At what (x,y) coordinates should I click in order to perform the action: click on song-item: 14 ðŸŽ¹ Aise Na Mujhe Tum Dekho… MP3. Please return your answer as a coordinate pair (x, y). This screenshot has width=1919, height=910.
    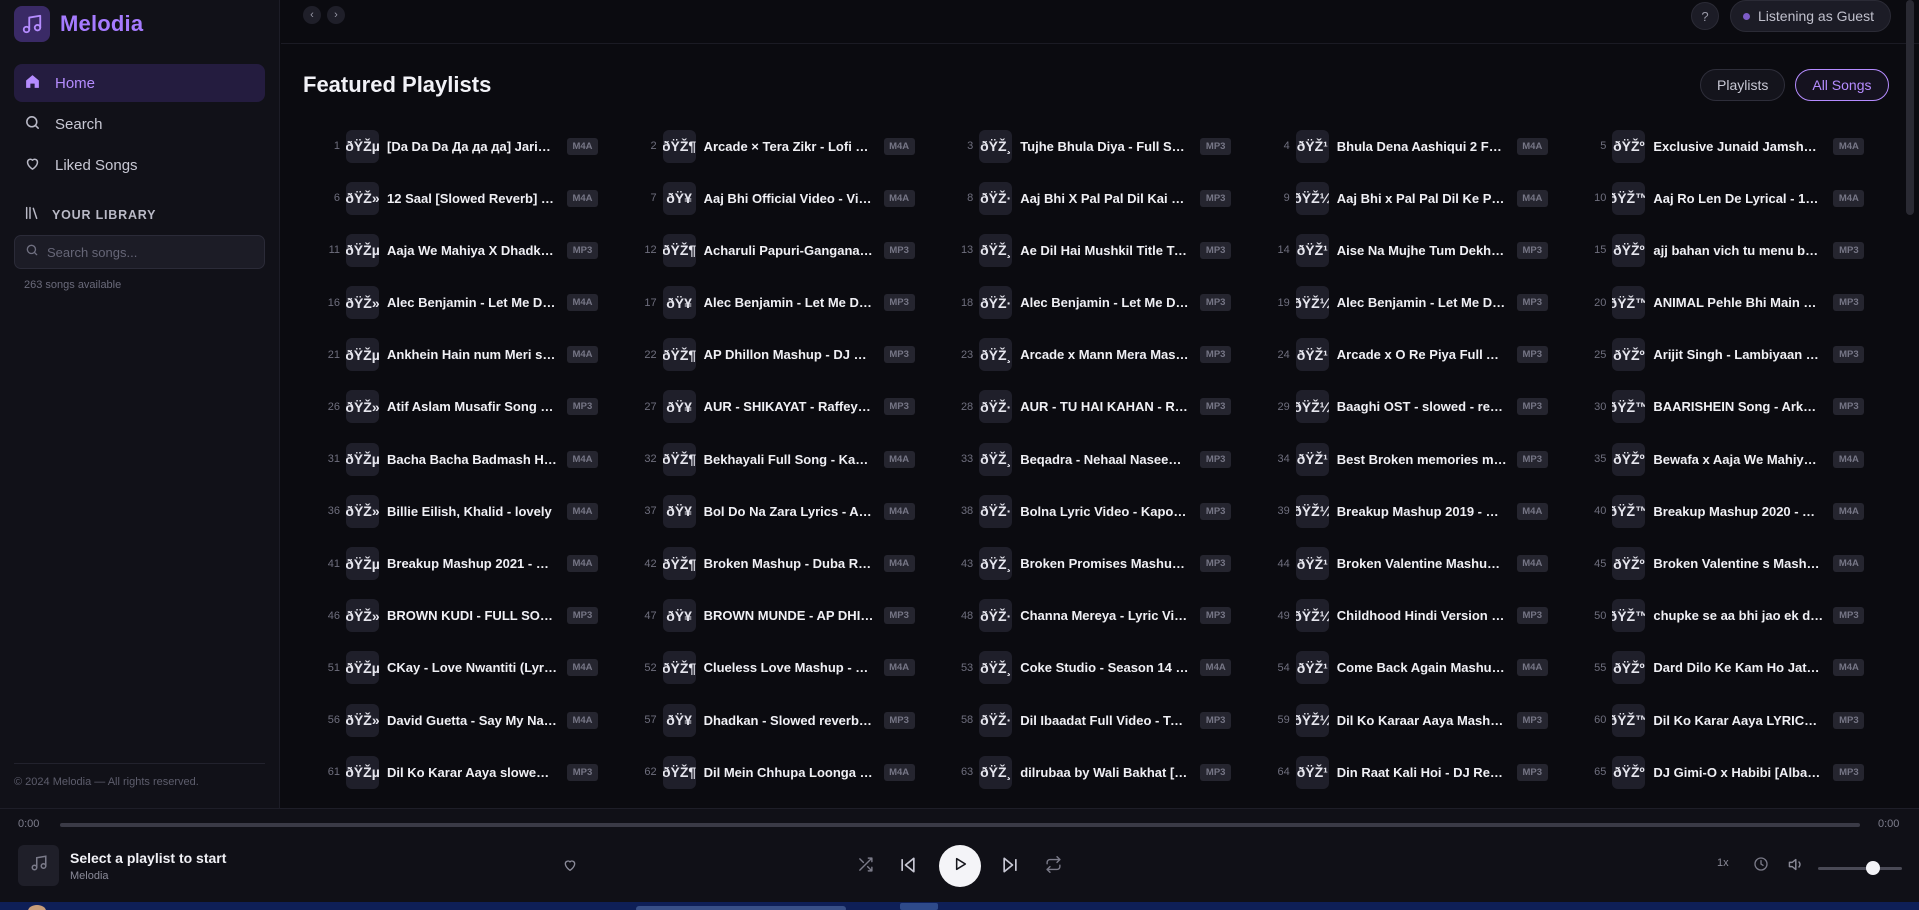
    Looking at the image, I should click on (1424, 250).